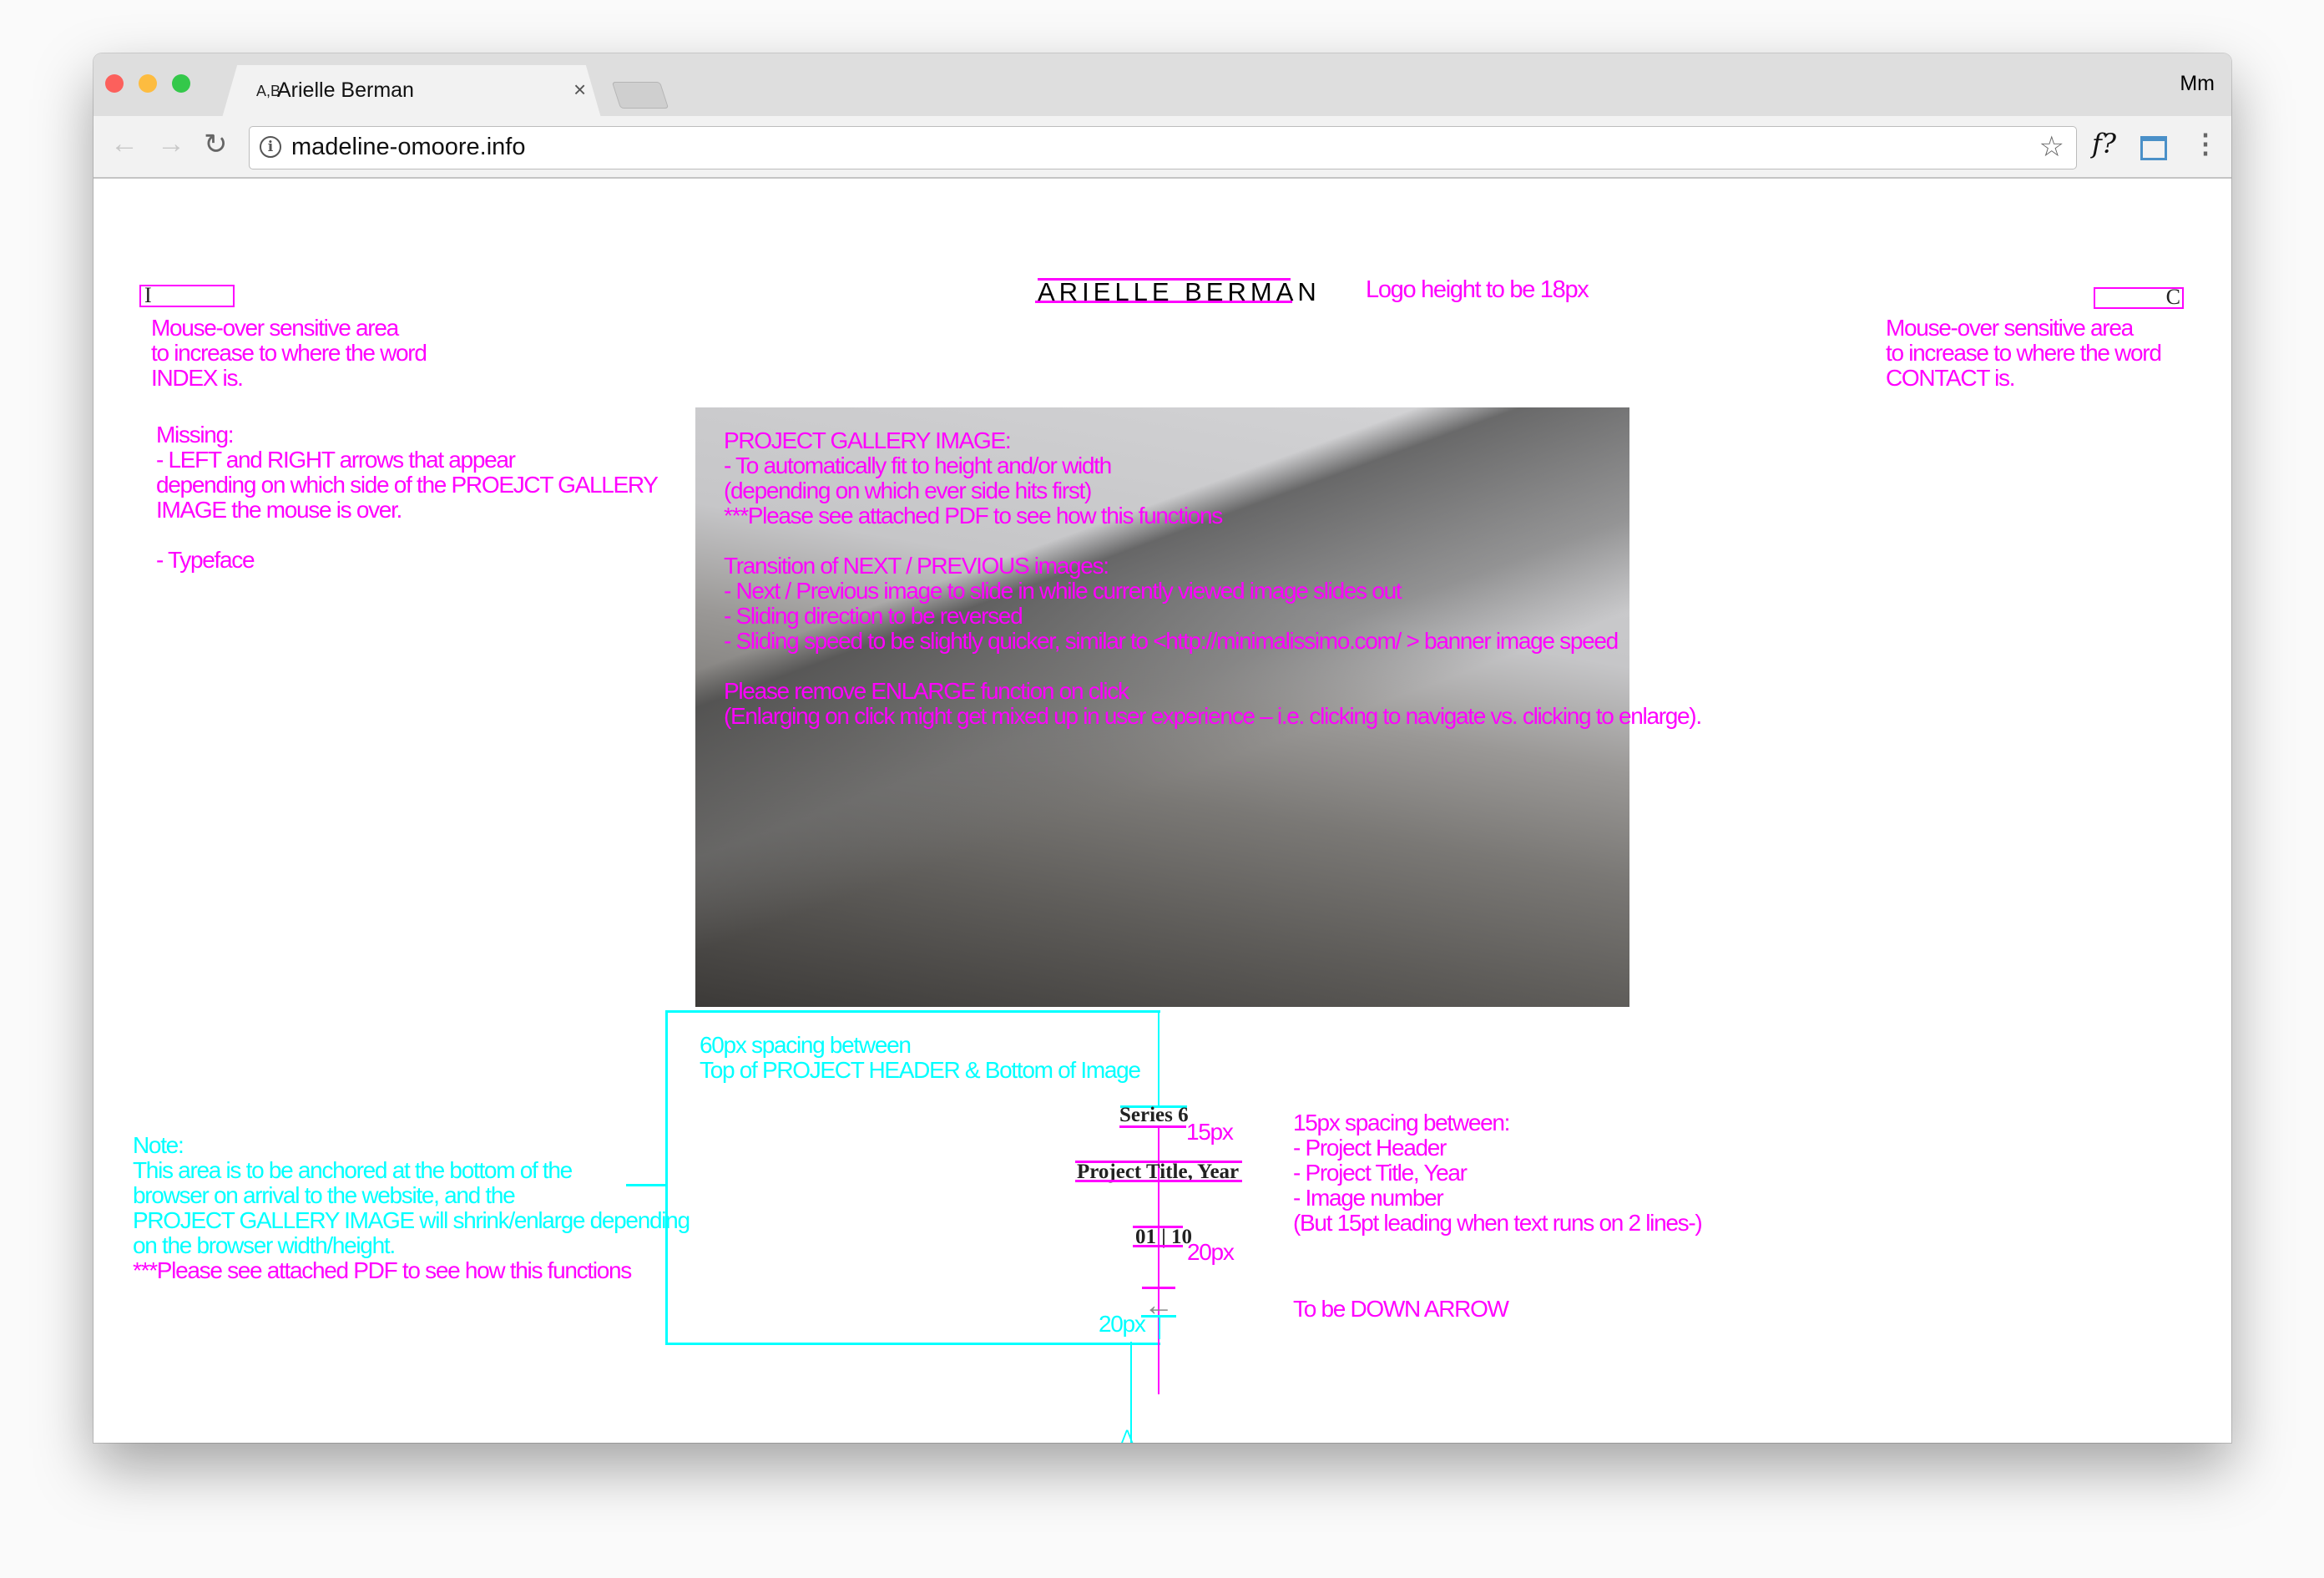  I want to click on menu-icon: ⋮, so click(2205, 143).